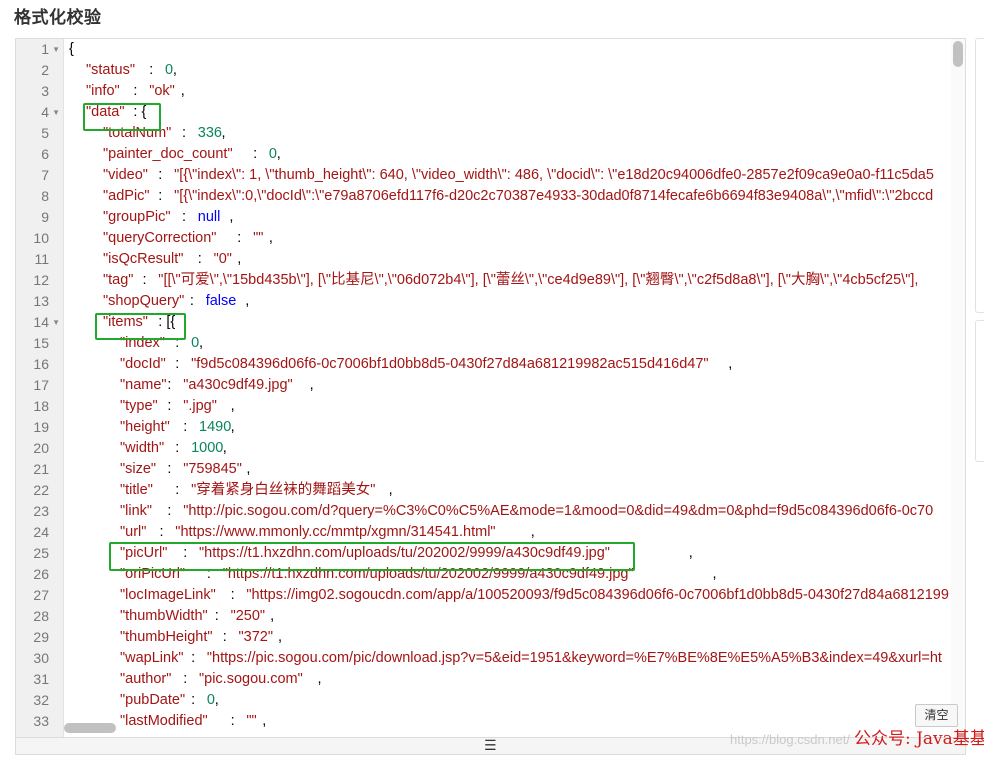  I want to click on code-token: {, so click(71, 49).